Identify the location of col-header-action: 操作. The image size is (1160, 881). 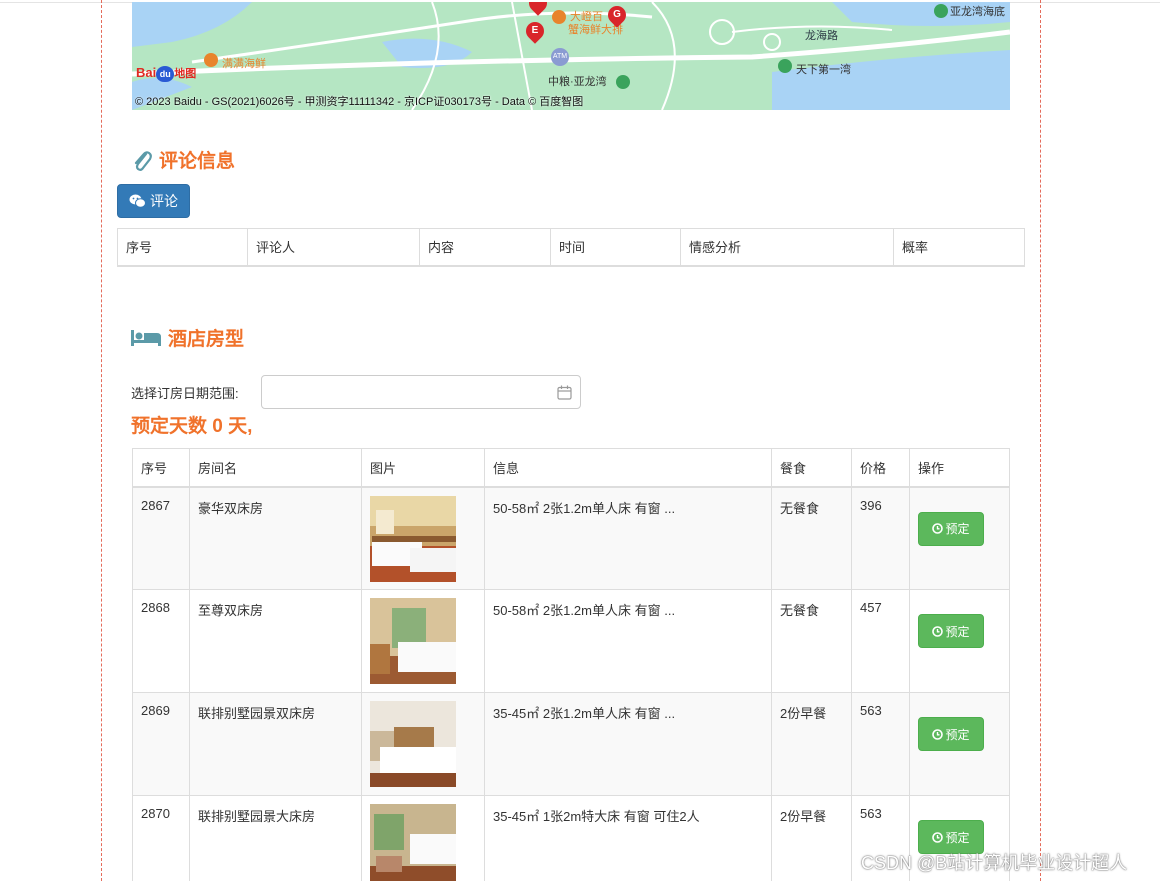
(959, 468).